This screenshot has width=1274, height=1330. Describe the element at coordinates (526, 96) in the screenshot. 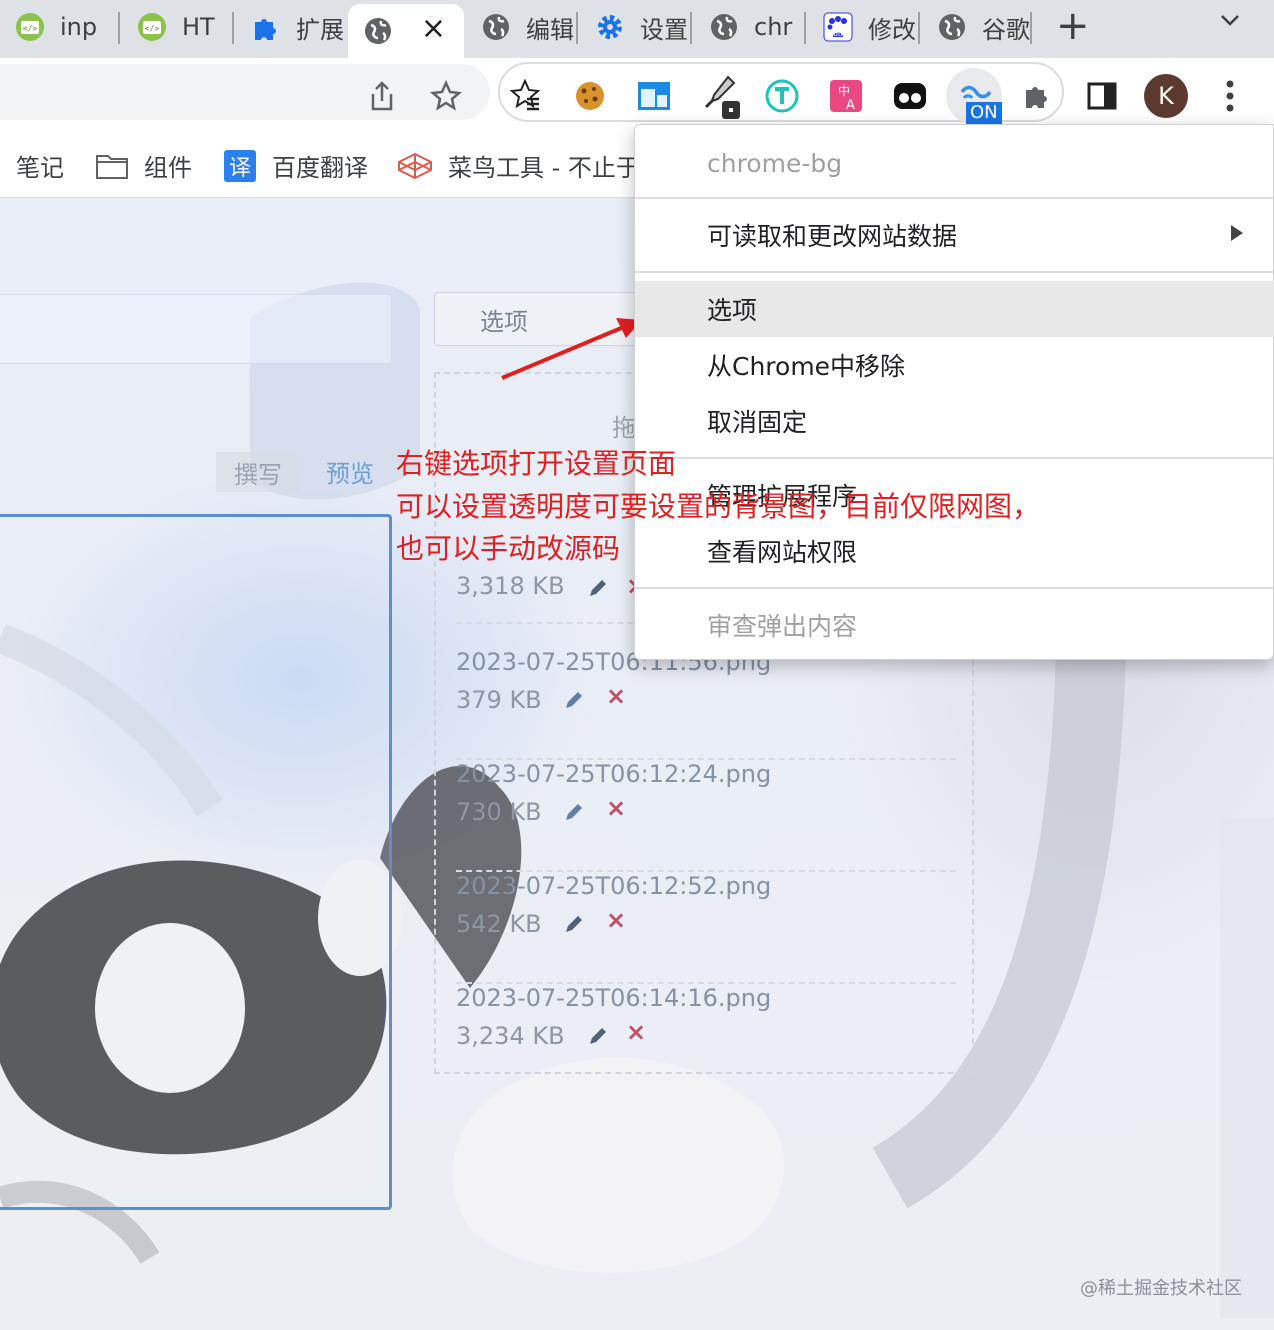

I see `star-list-icon` at that location.